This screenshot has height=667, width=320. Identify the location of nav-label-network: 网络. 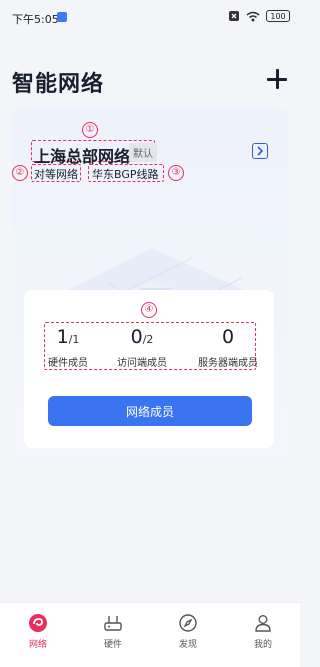
(37, 645).